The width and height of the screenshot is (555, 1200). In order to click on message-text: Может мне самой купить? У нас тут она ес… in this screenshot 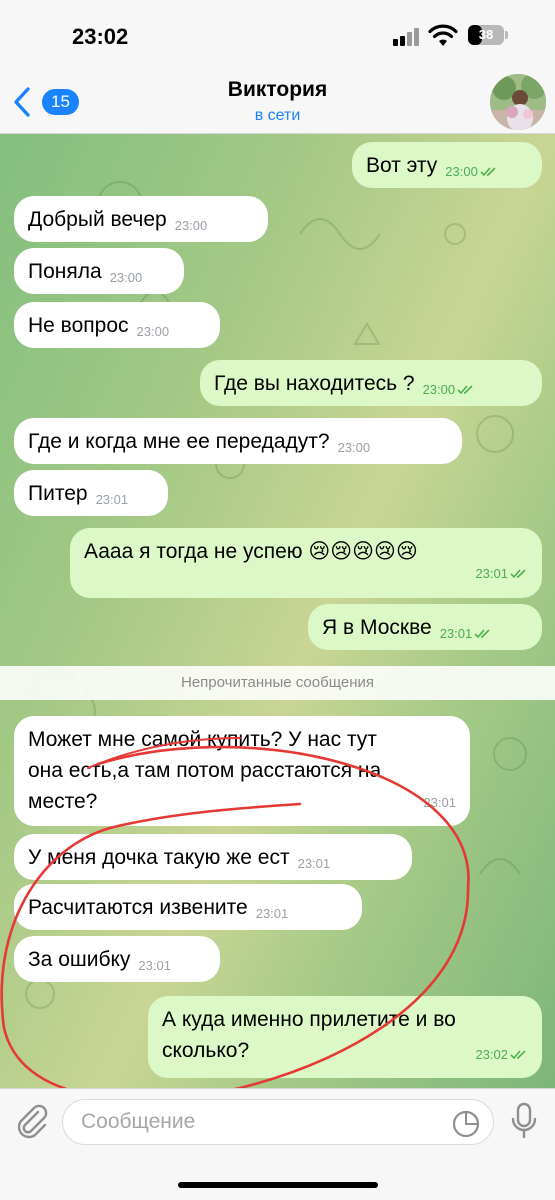, I will do `click(205, 770)`.